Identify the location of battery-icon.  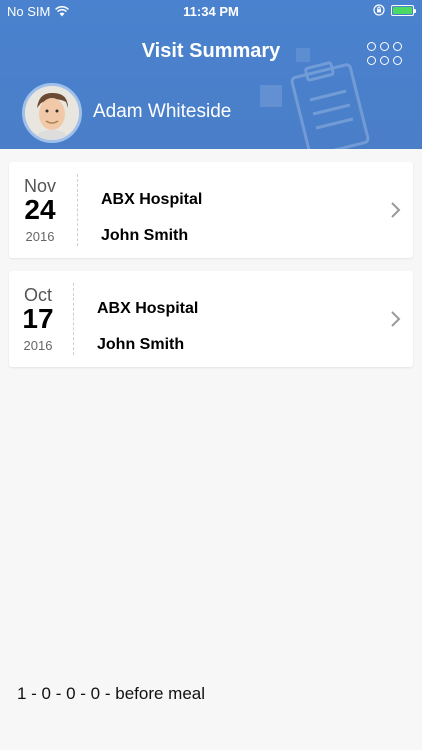
(403, 10).